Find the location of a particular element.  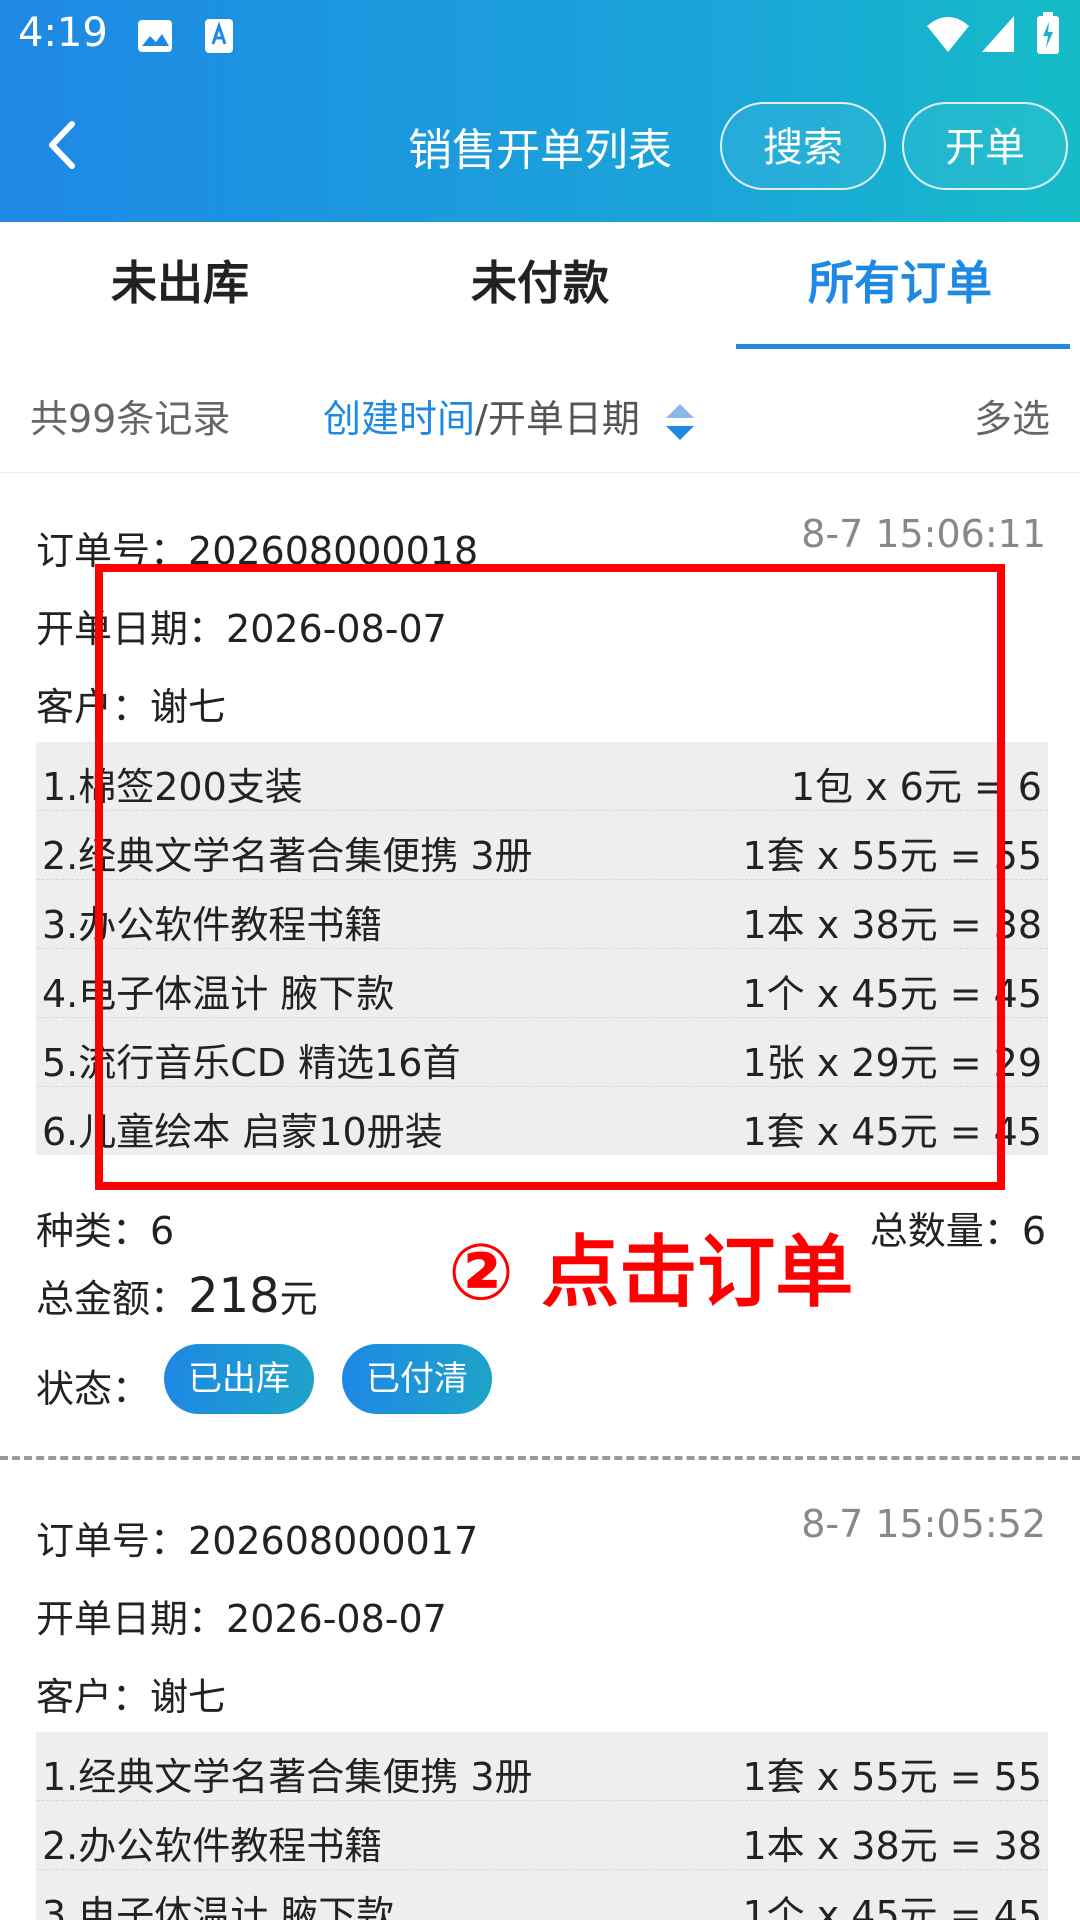

annotation-text: ② 点击订单 is located at coordinates (651, 1273).